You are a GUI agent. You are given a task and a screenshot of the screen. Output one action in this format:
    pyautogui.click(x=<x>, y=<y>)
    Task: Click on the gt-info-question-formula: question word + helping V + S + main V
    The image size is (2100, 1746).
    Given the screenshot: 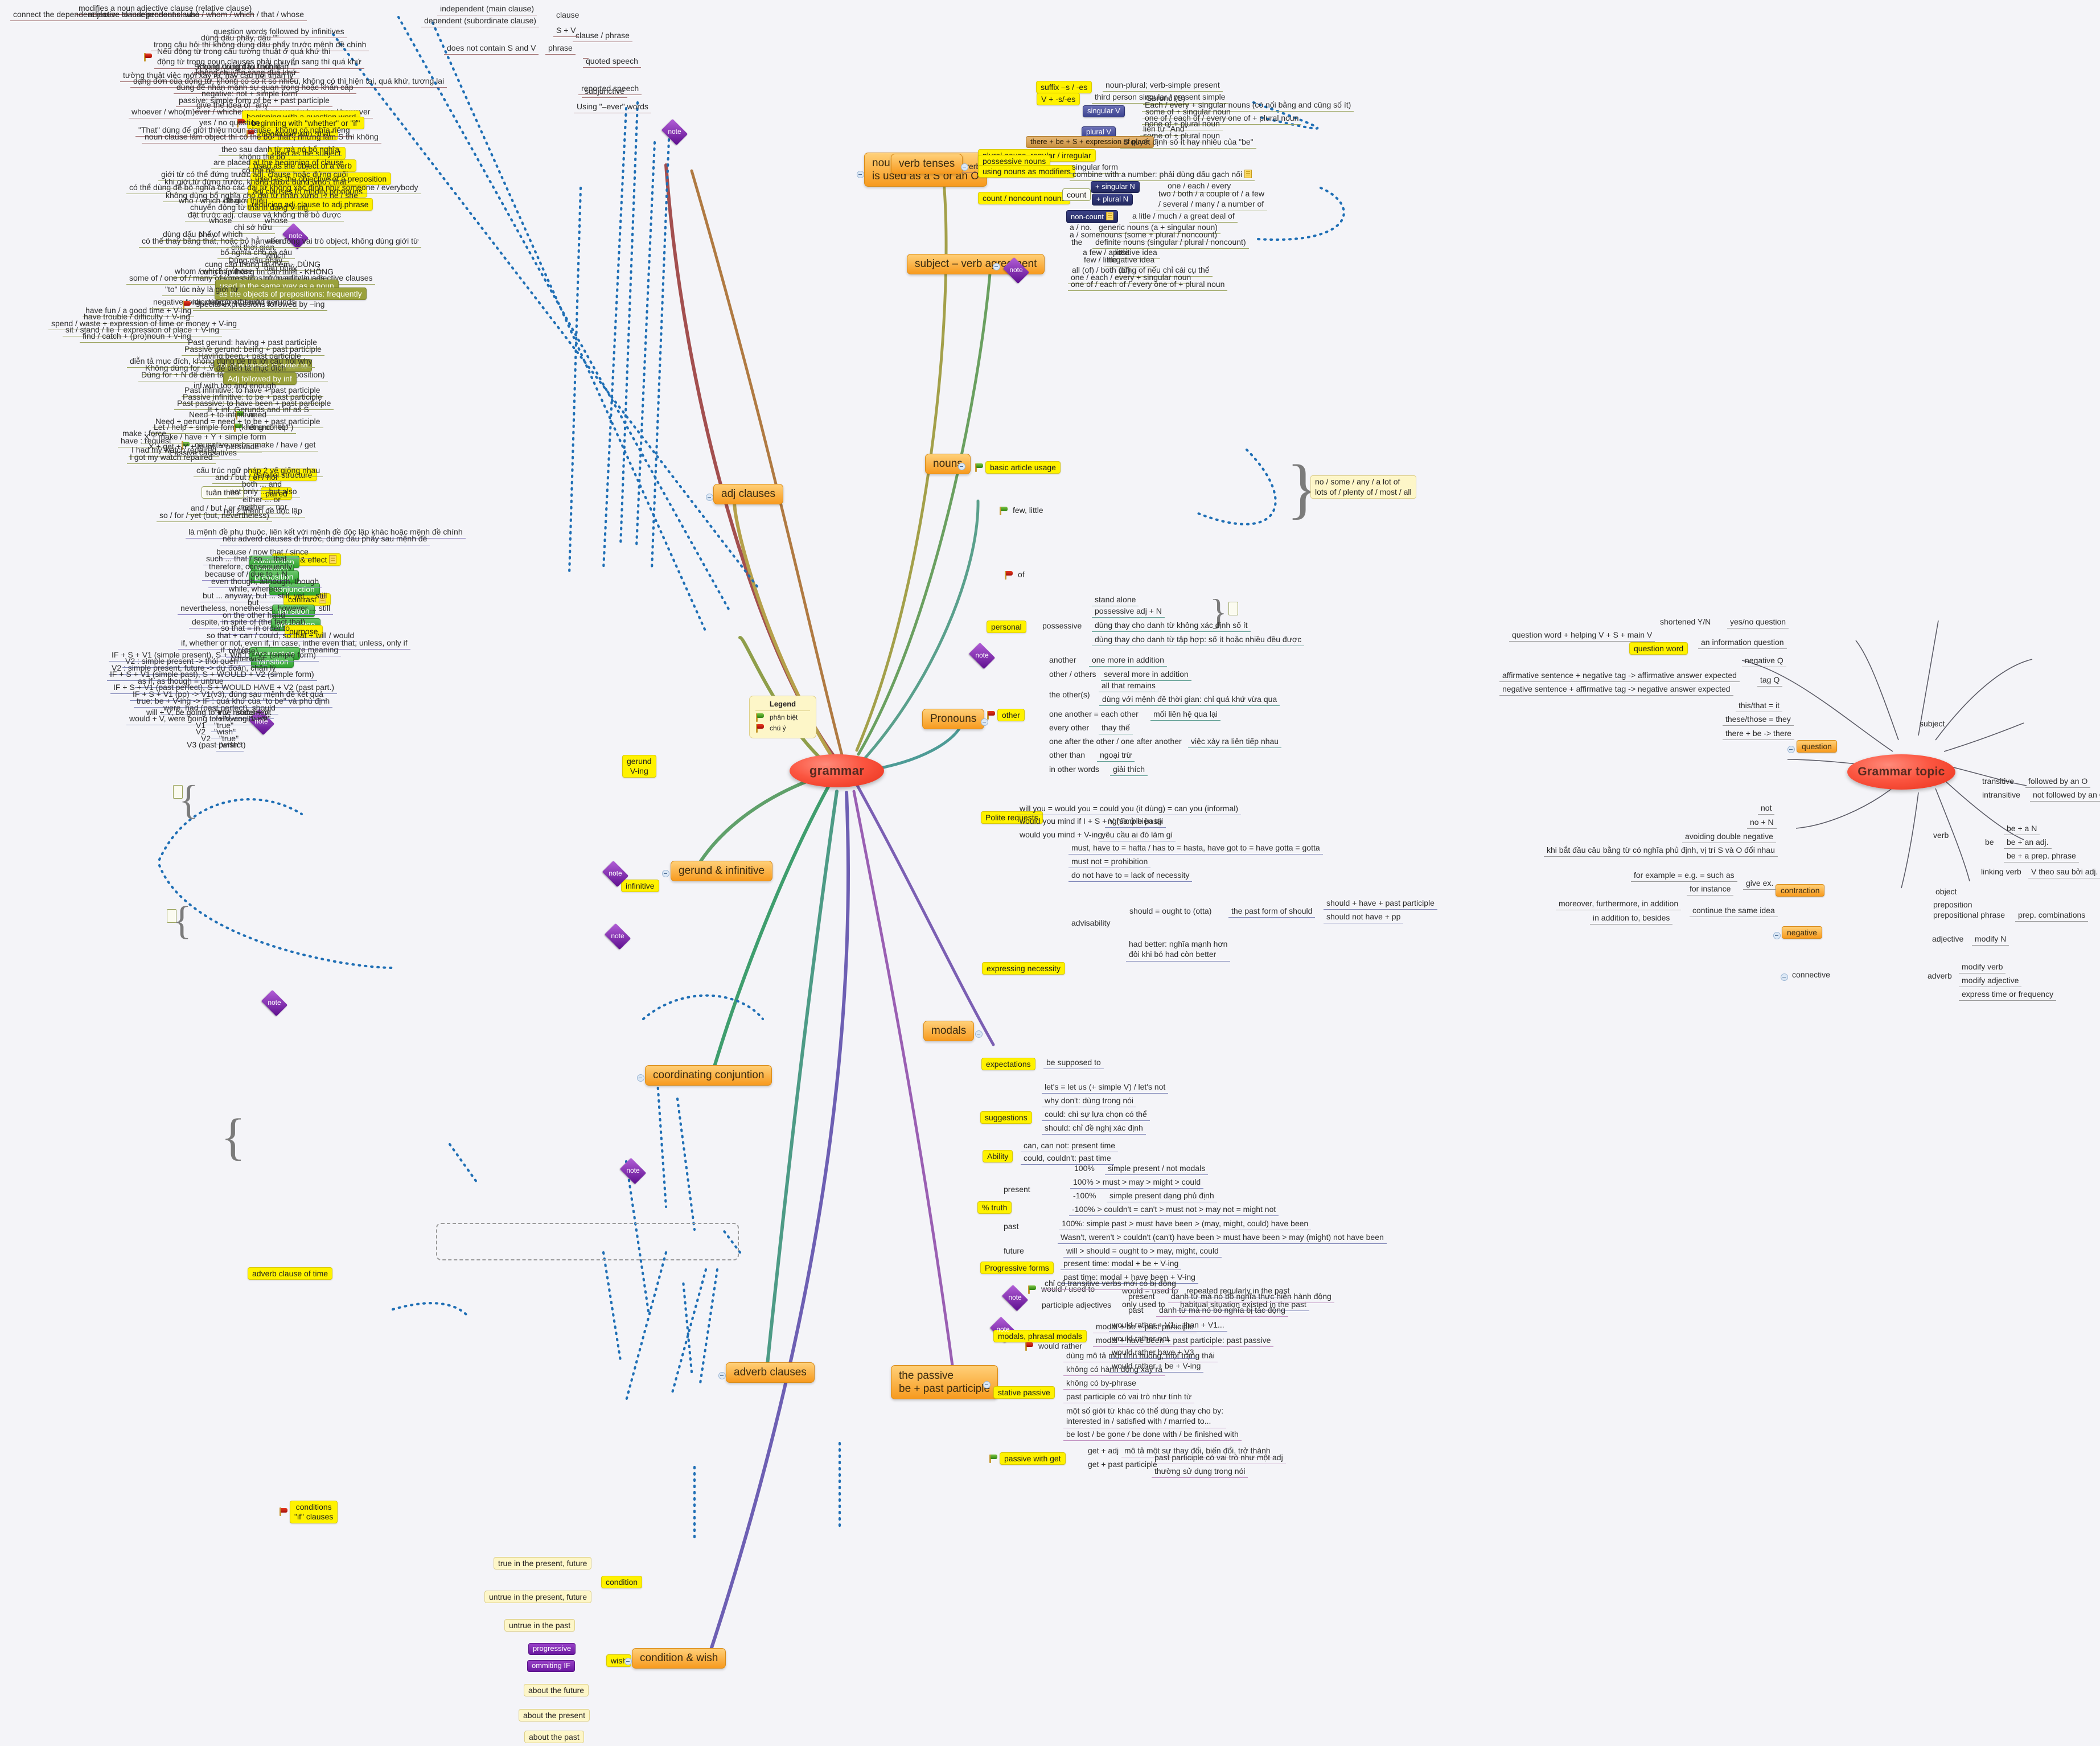 What is the action you would take?
    pyautogui.click(x=1582, y=636)
    